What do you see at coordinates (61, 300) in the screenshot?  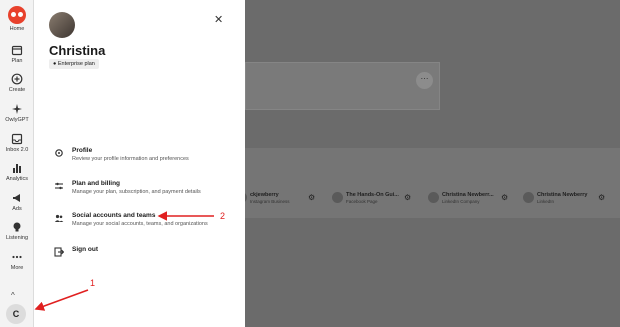 I see `arrow-to-avatar` at bounding box center [61, 300].